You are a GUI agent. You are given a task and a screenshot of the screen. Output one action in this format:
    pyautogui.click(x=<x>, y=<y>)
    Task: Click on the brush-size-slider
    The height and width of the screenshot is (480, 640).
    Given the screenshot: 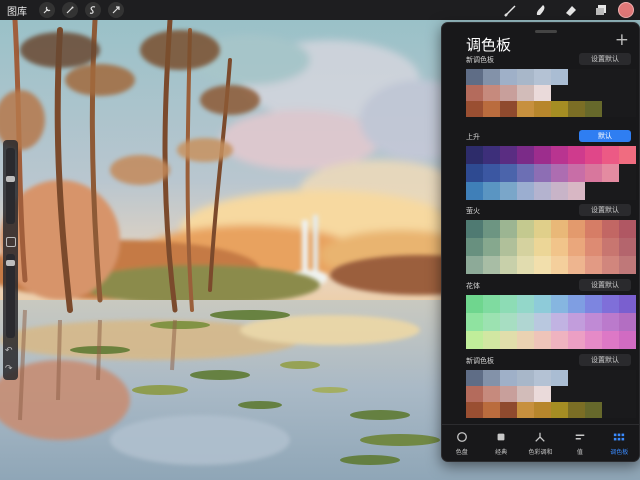 What is the action you would take?
    pyautogui.click(x=10, y=186)
    